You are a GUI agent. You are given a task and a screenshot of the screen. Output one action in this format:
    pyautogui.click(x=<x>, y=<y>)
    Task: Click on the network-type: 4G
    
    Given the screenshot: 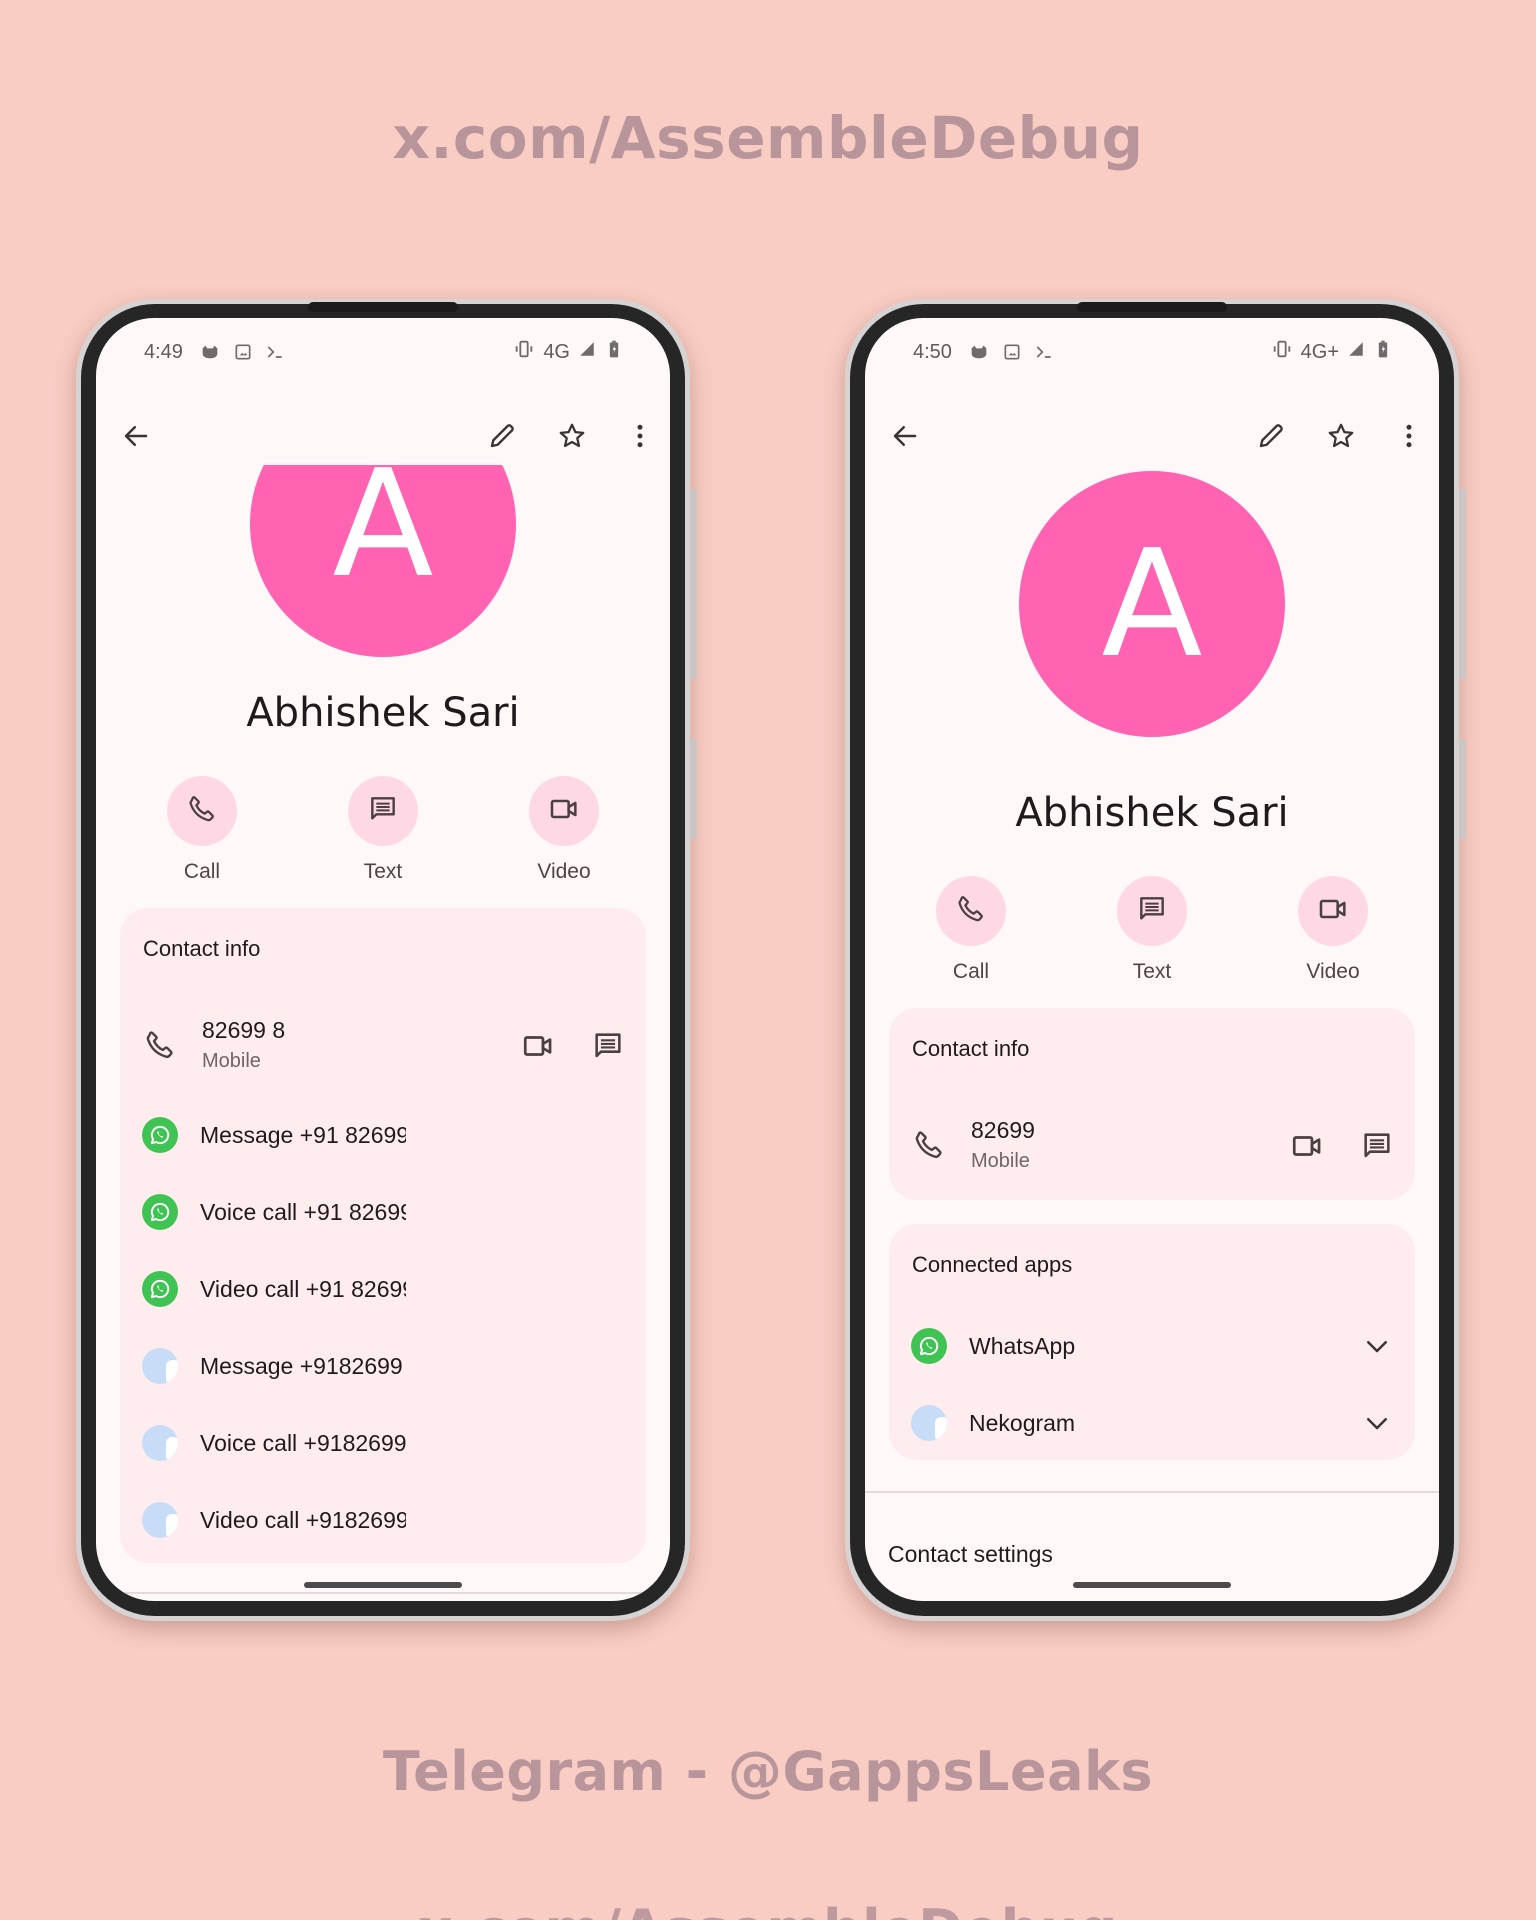 What is the action you would take?
    pyautogui.click(x=556, y=351)
    